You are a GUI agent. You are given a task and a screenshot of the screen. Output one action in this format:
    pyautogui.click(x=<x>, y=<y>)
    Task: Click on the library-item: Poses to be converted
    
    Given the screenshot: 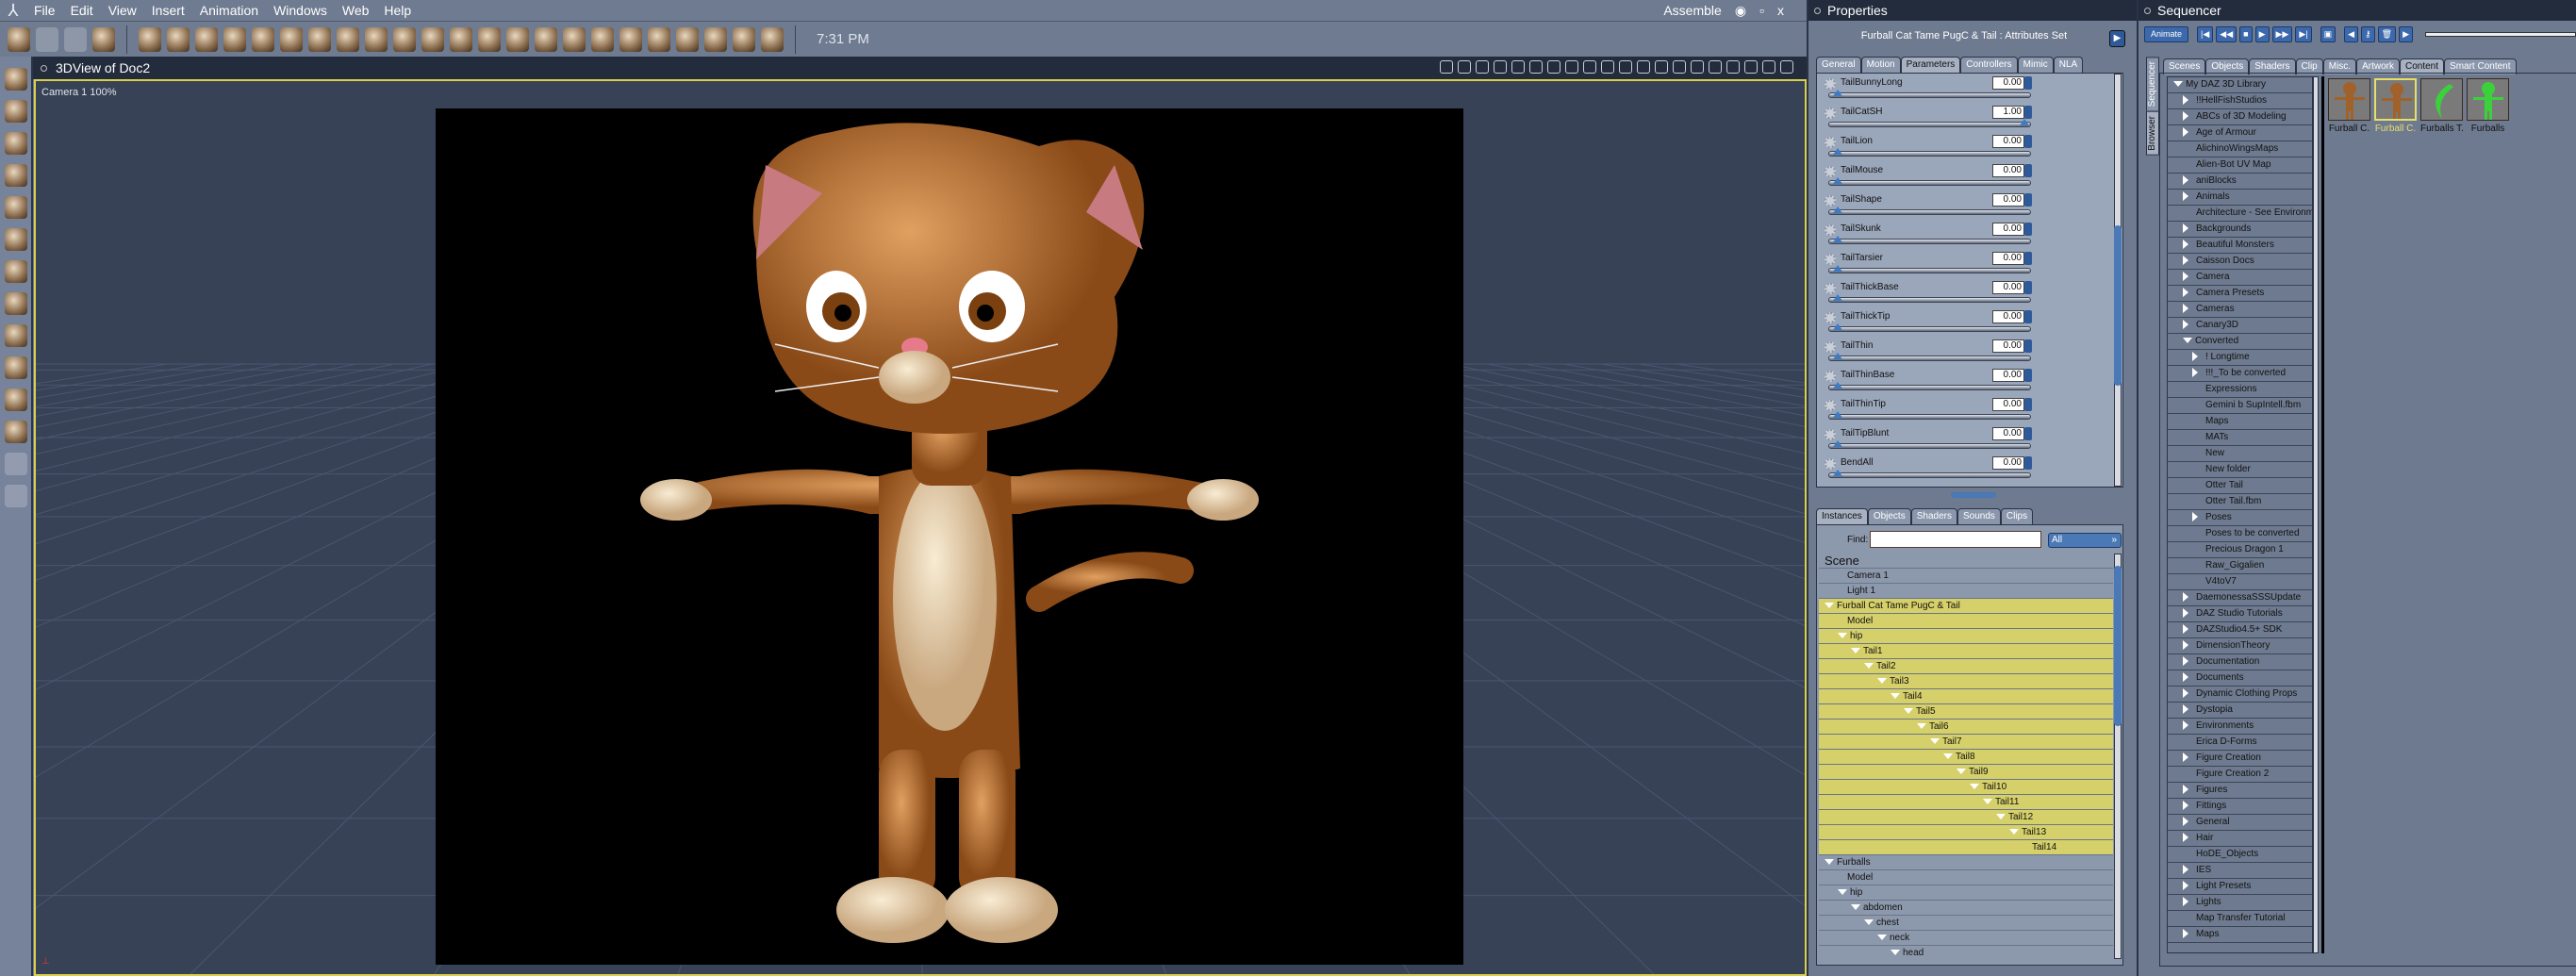 What is the action you would take?
    pyautogui.click(x=2240, y=534)
    